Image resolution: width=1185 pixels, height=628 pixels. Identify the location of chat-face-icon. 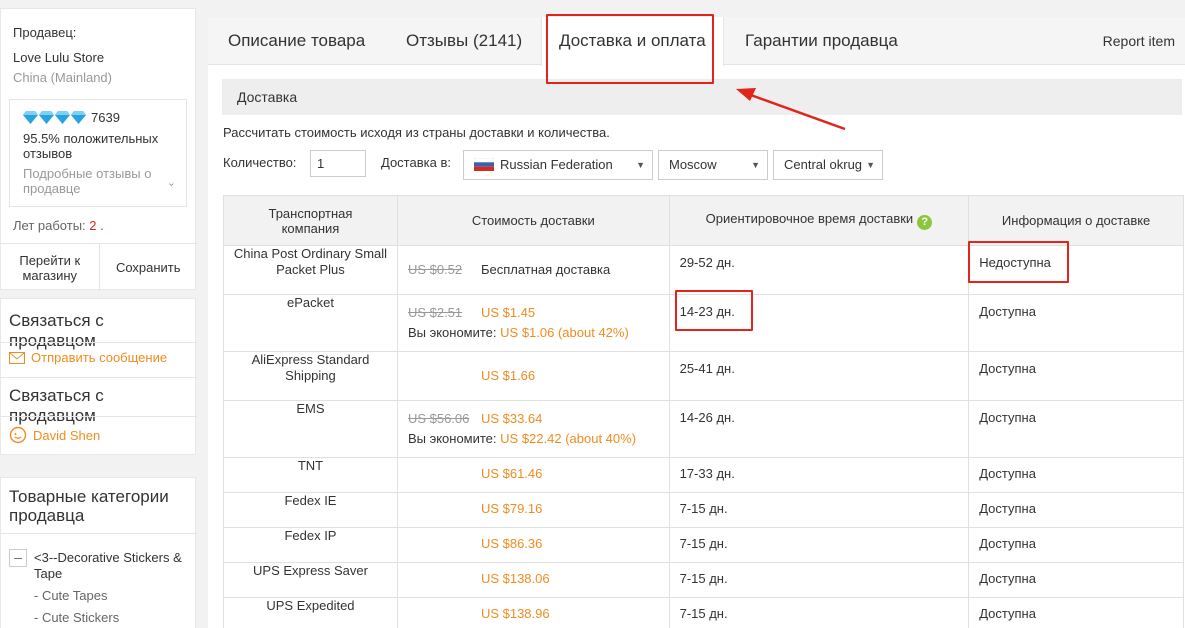
(18, 435).